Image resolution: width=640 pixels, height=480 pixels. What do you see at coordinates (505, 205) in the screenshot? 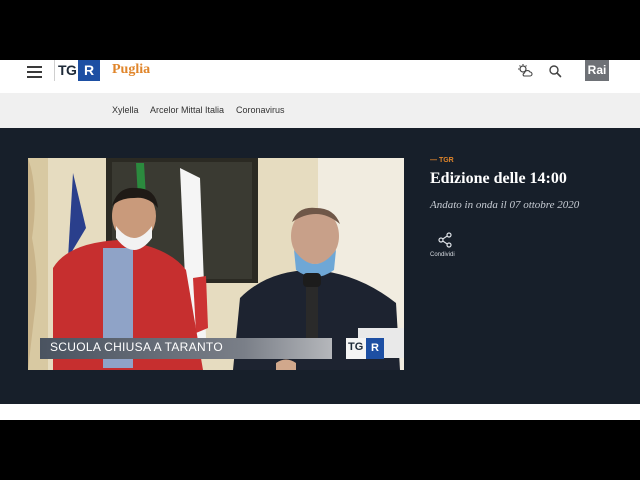
I see `aired-date: Andato in onda il 07 ottobre 2020` at bounding box center [505, 205].